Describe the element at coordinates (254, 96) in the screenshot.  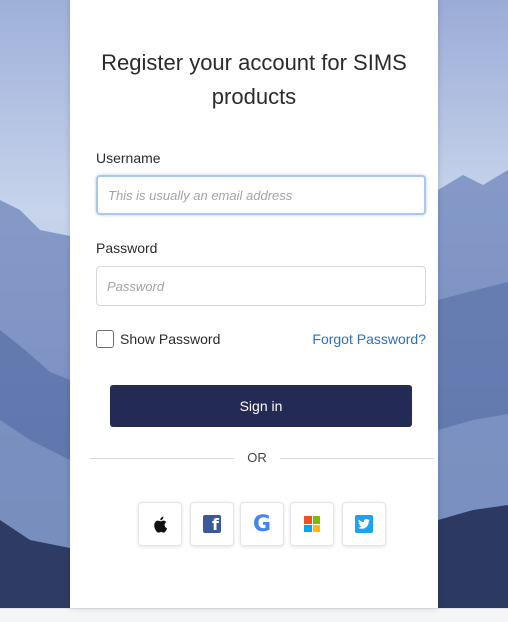
I see `page-title-line-2: products` at that location.